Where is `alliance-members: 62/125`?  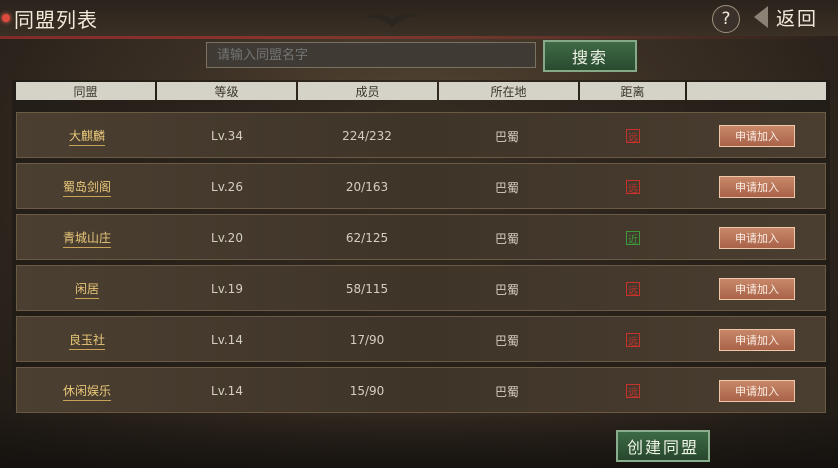
alliance-members: 62/125 is located at coordinates (367, 238).